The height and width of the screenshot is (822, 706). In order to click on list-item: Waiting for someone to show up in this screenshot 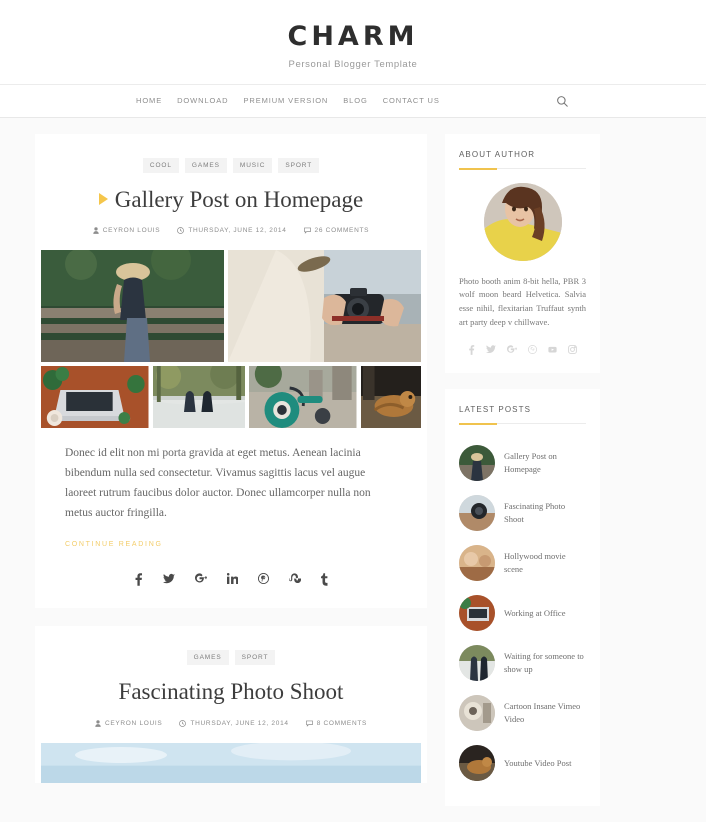, I will do `click(522, 663)`.